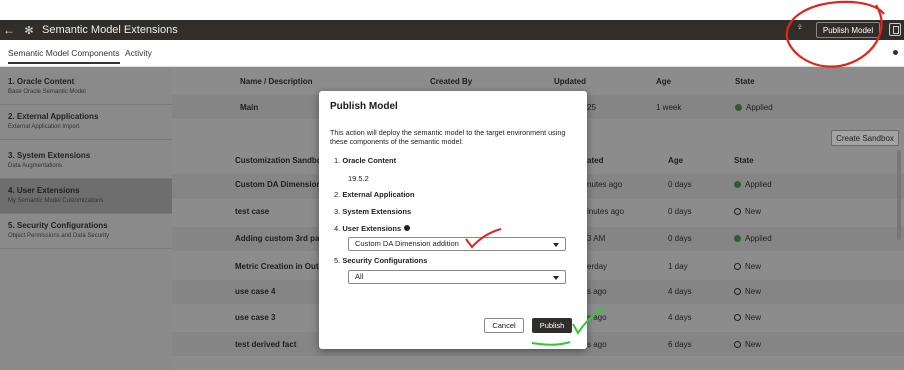 This screenshot has width=904, height=370. I want to click on table-cell-name: test case, so click(252, 211).